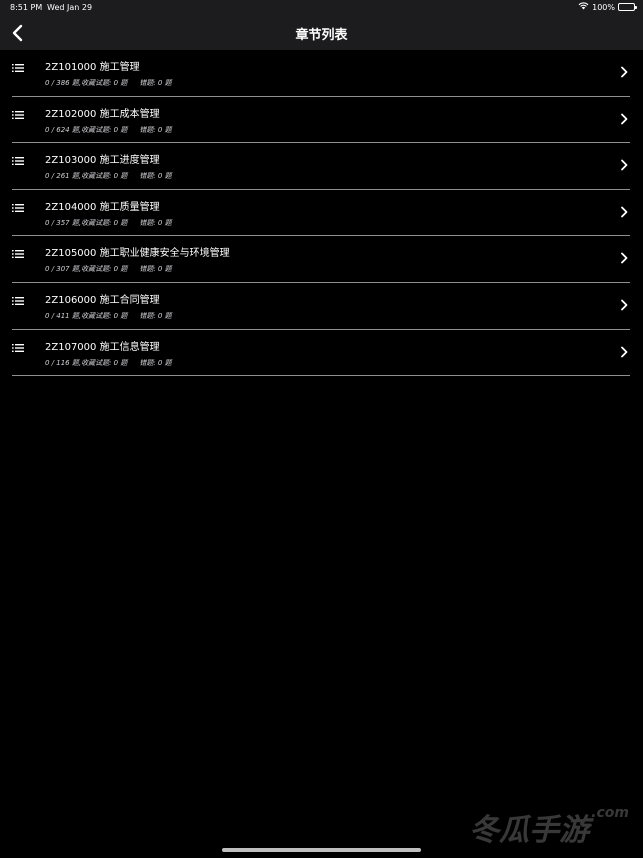  I want to click on status-right: 100%, so click(607, 7).